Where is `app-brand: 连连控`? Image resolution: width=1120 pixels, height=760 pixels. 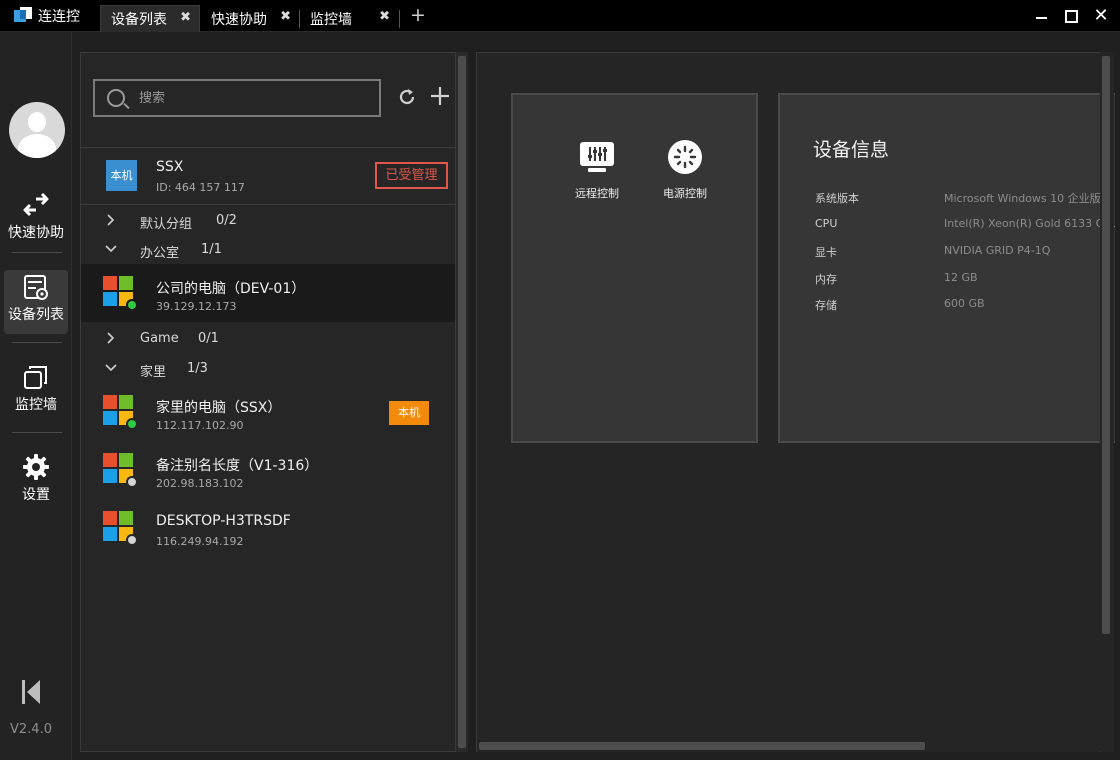
app-brand: 连连控 is located at coordinates (47, 16).